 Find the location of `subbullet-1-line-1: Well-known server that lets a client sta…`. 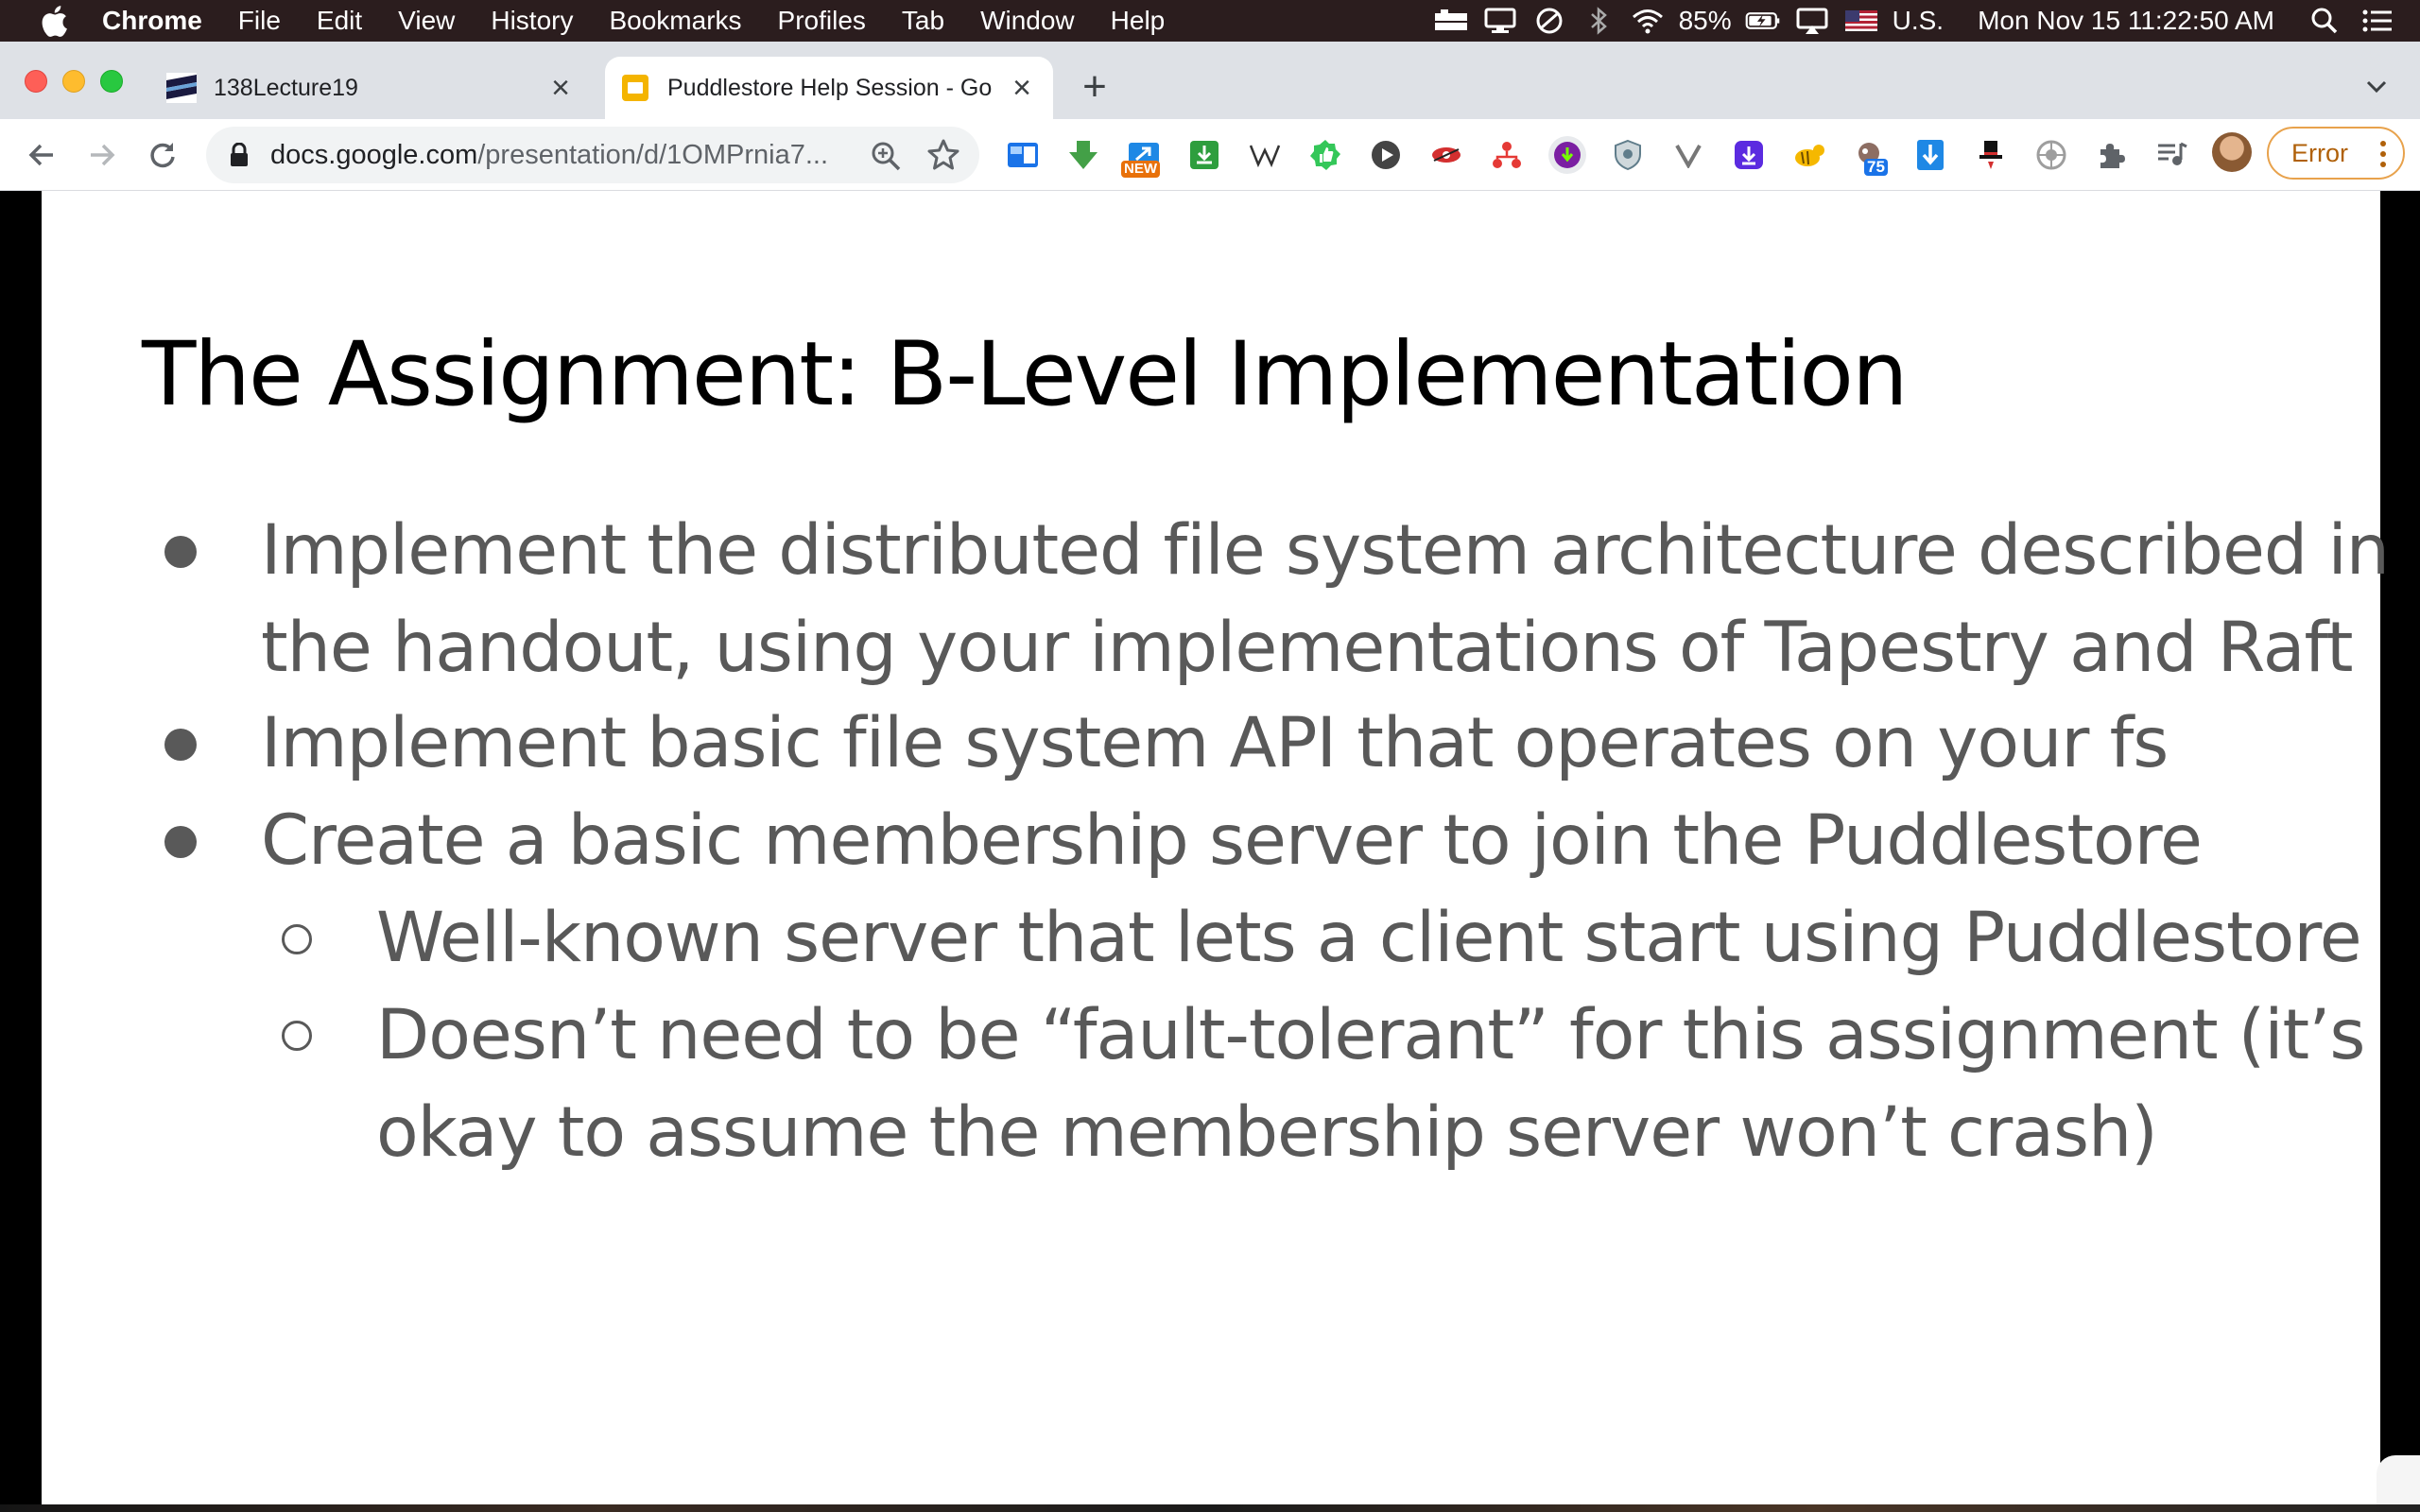

subbullet-1-line-1: Well-known server that lets a client sta… is located at coordinates (1369, 938).